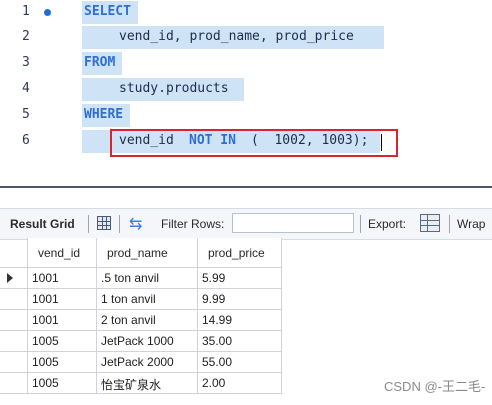 The height and width of the screenshot is (405, 492). Describe the element at coordinates (104, 223) in the screenshot. I see `grid-view-icon` at that location.